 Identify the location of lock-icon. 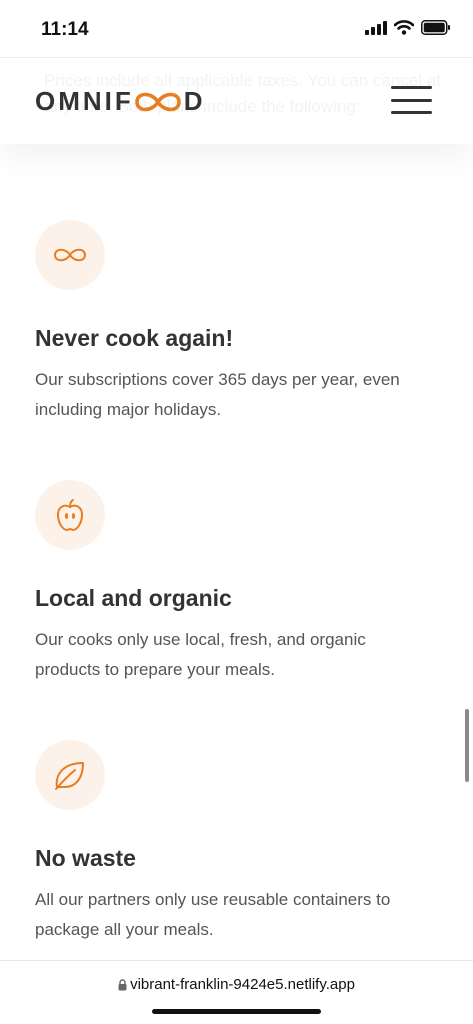
(122, 984).